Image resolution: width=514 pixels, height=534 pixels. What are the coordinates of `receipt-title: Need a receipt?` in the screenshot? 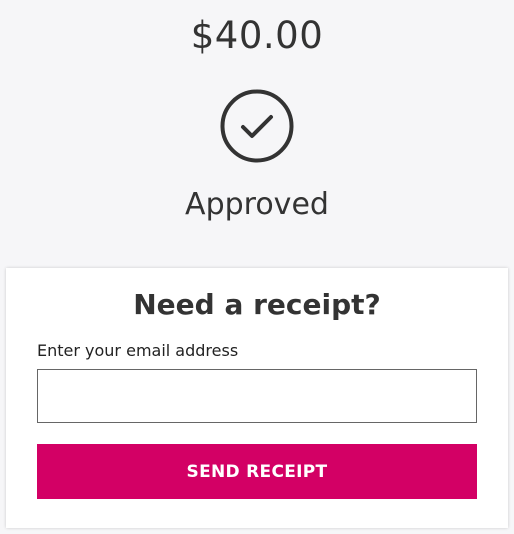 It's located at (257, 304).